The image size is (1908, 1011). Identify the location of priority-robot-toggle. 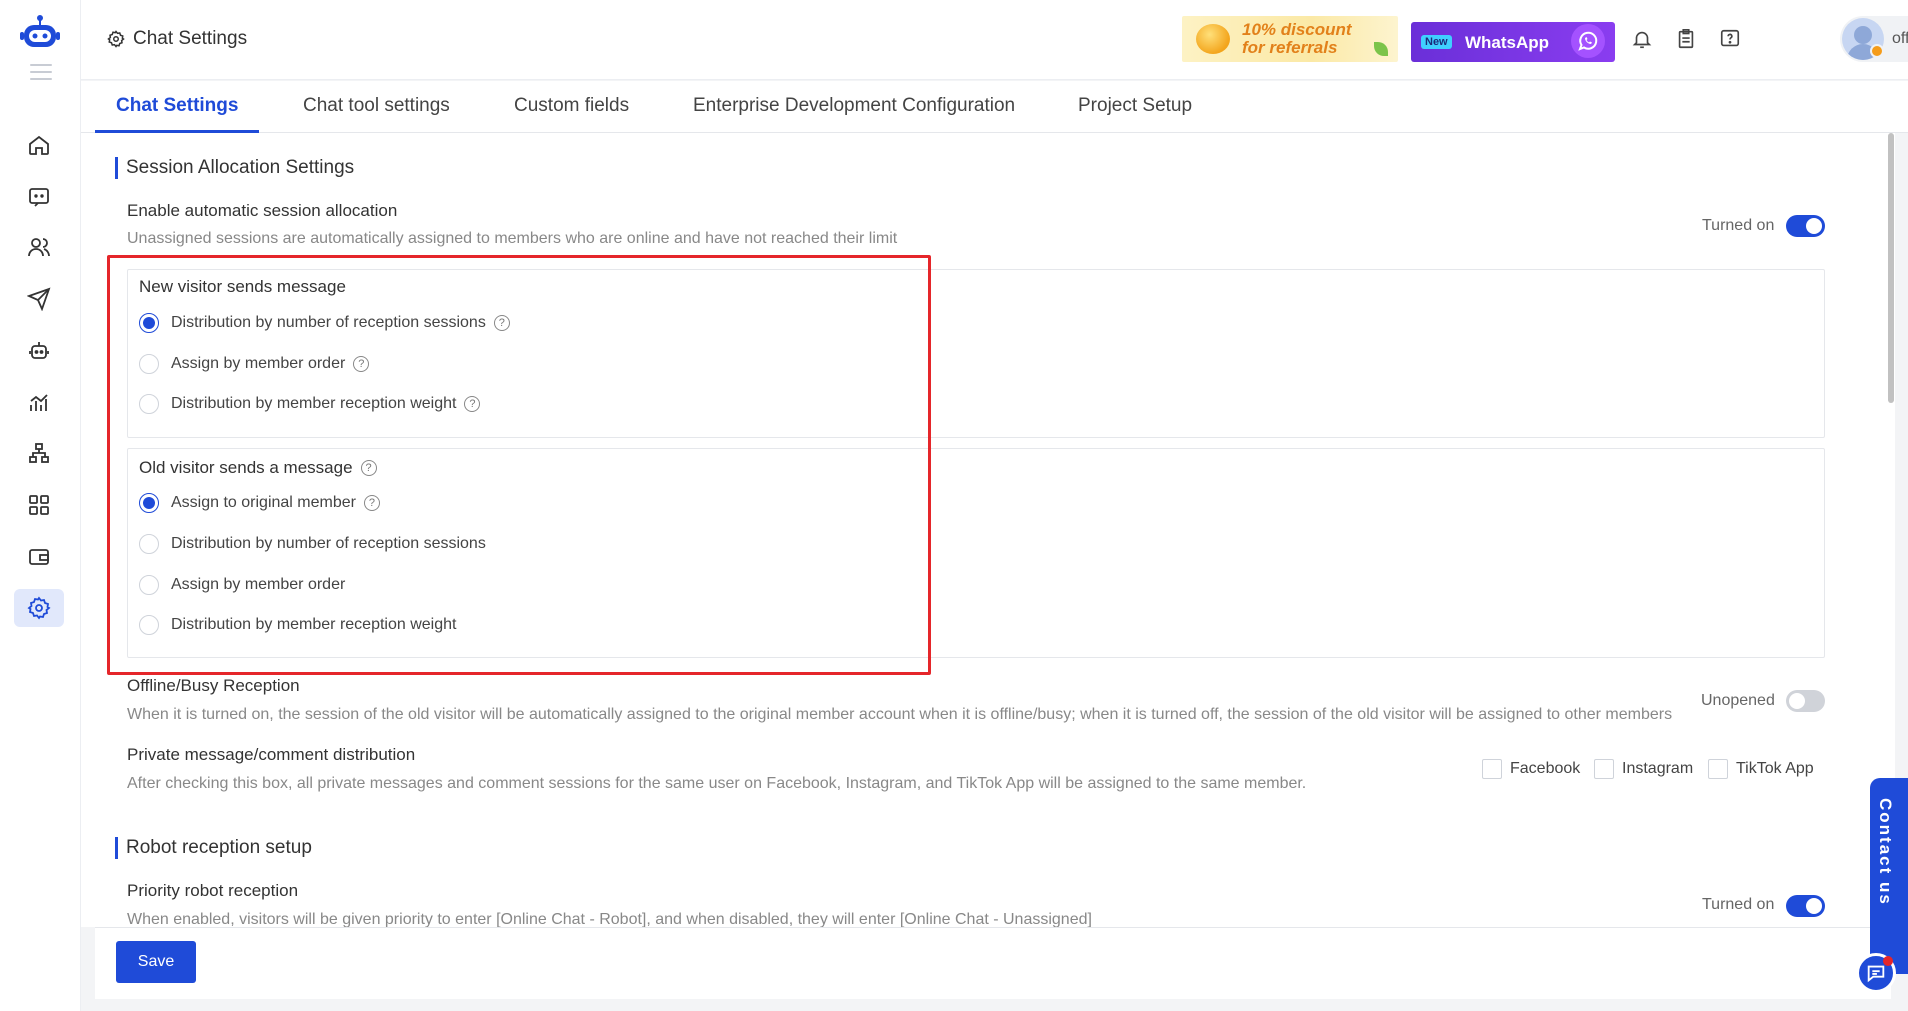
(1805, 906).